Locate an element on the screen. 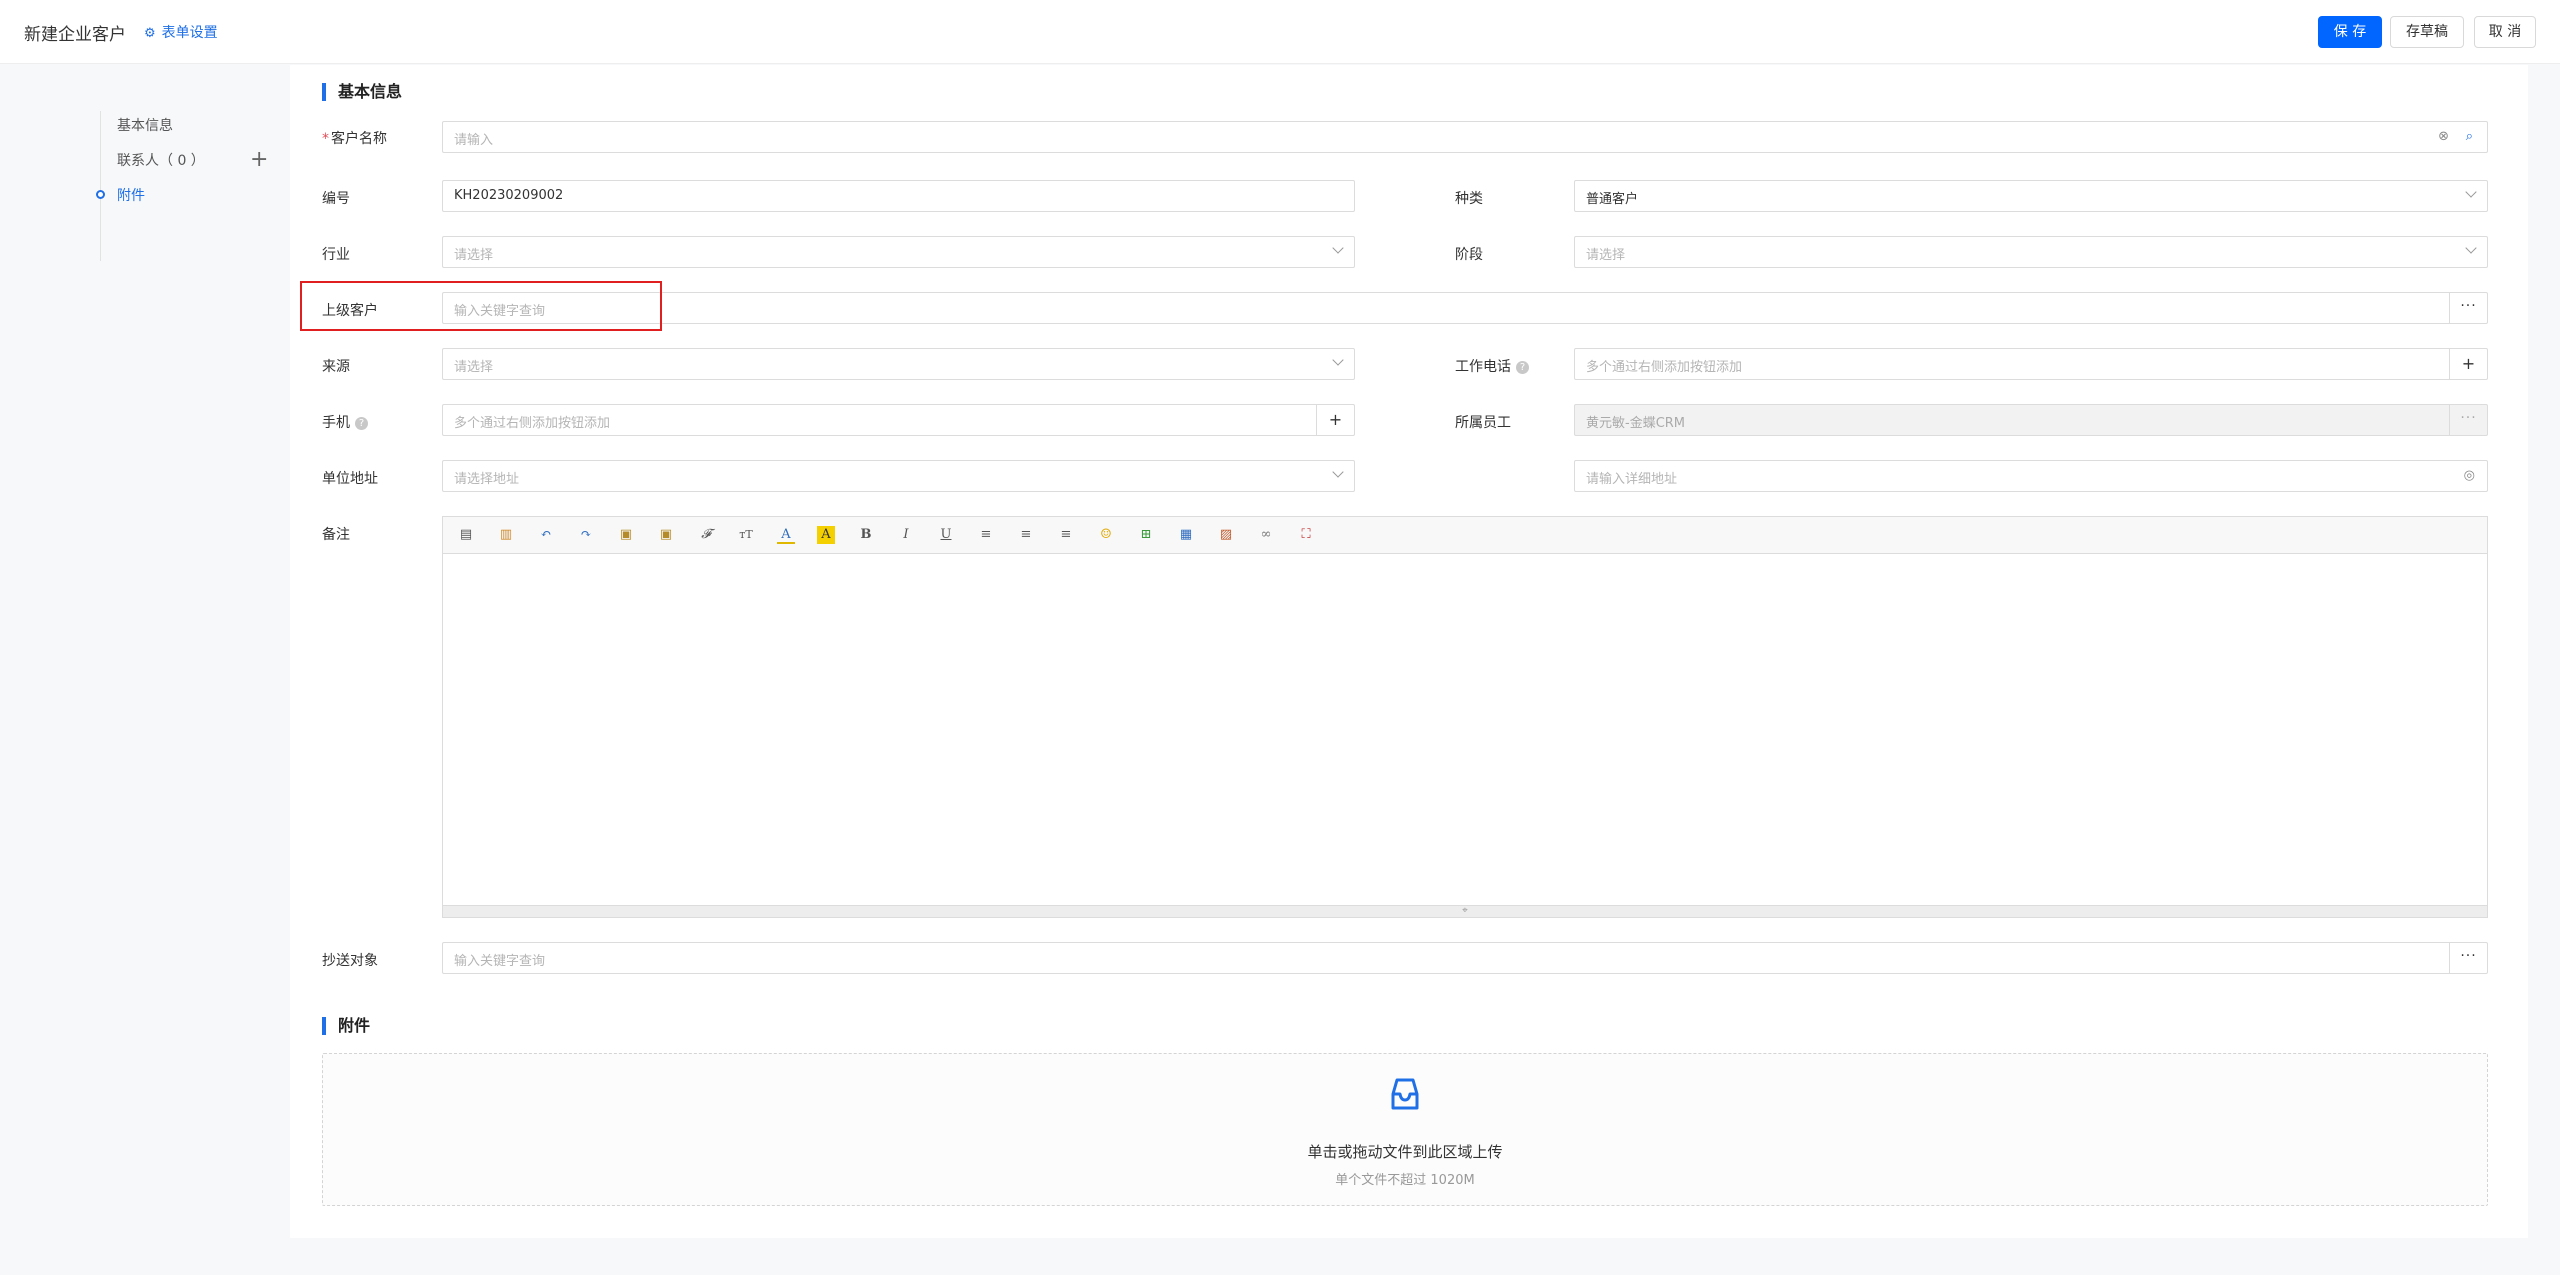 The image size is (2560, 1275). parent-customer-input: 输入关键字查询 ··· is located at coordinates (1465, 308).